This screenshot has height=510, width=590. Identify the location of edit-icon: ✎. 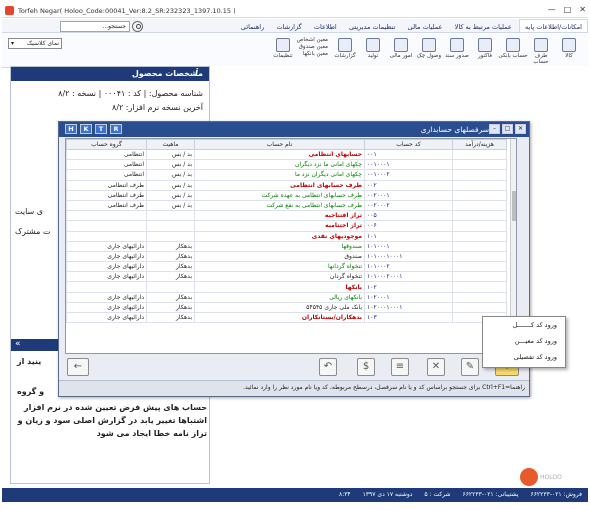
(470, 367).